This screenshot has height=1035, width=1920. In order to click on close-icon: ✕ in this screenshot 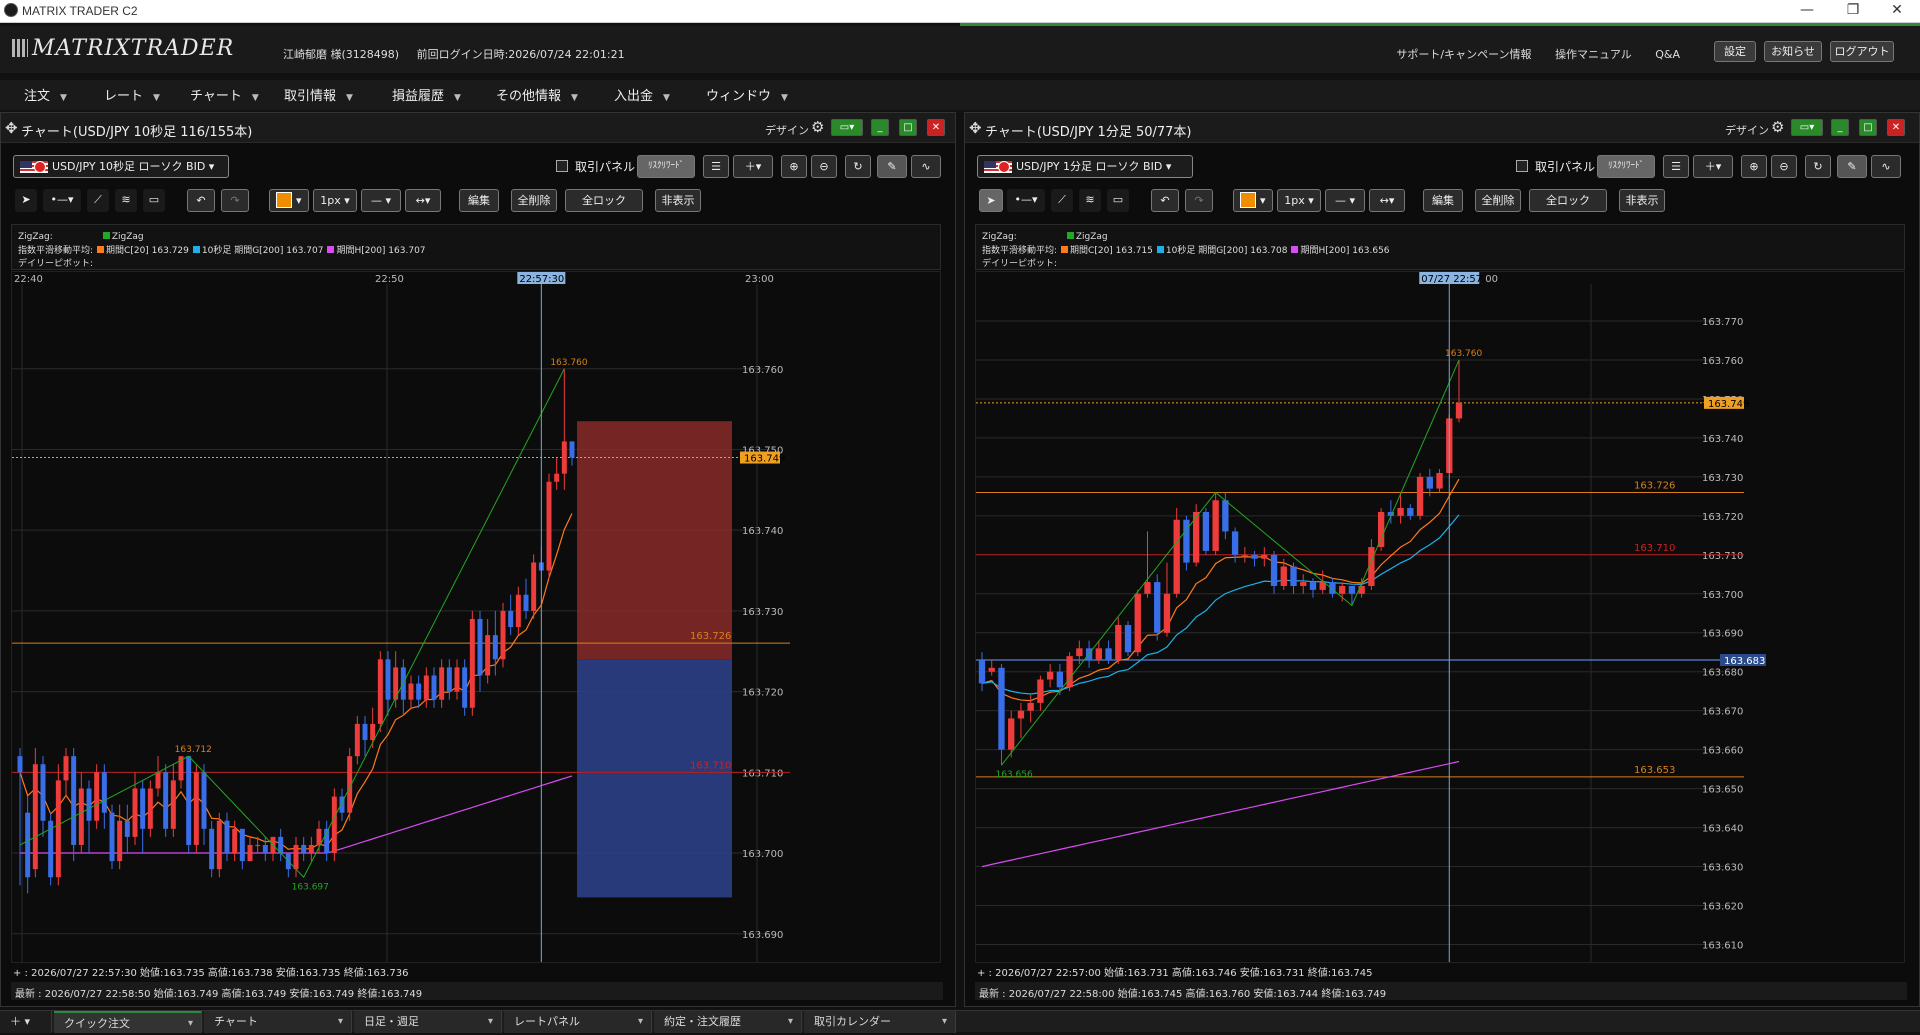, I will do `click(1897, 11)`.